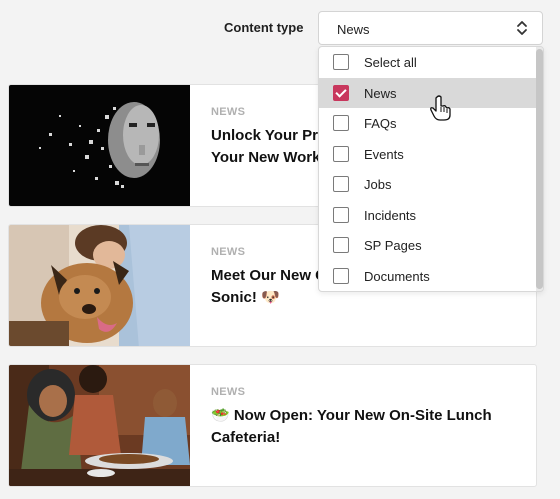 The height and width of the screenshot is (499, 560). I want to click on checkbox-checked, so click(341, 93).